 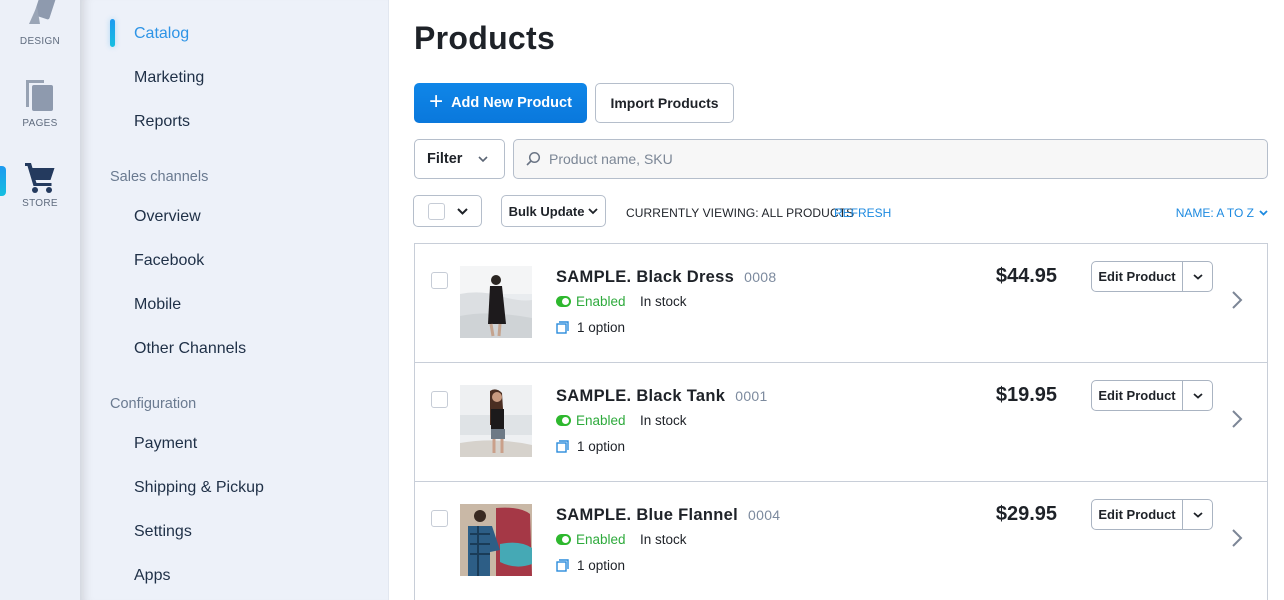 I want to click on rail-label: STORE, so click(x=40, y=203).